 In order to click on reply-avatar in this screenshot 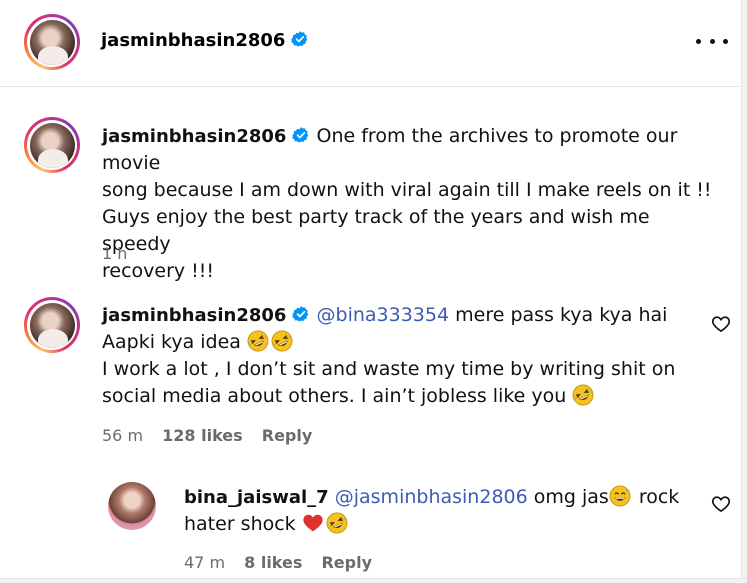, I will do `click(132, 506)`.